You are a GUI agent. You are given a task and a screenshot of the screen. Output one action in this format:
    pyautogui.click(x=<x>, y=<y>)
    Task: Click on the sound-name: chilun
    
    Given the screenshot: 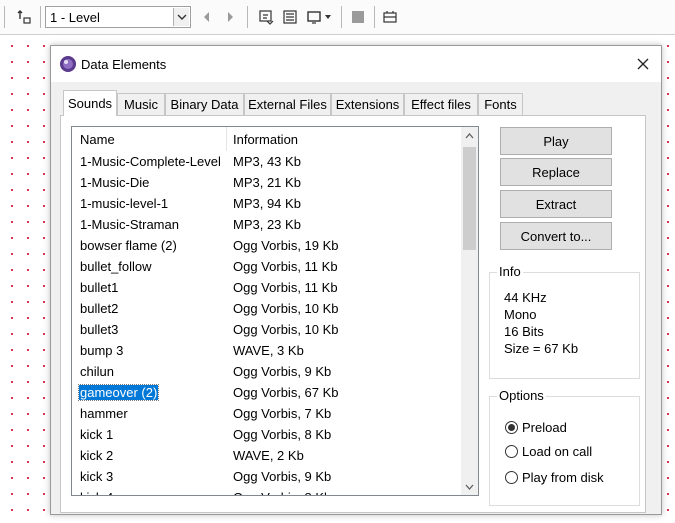 What is the action you would take?
    pyautogui.click(x=97, y=371)
    